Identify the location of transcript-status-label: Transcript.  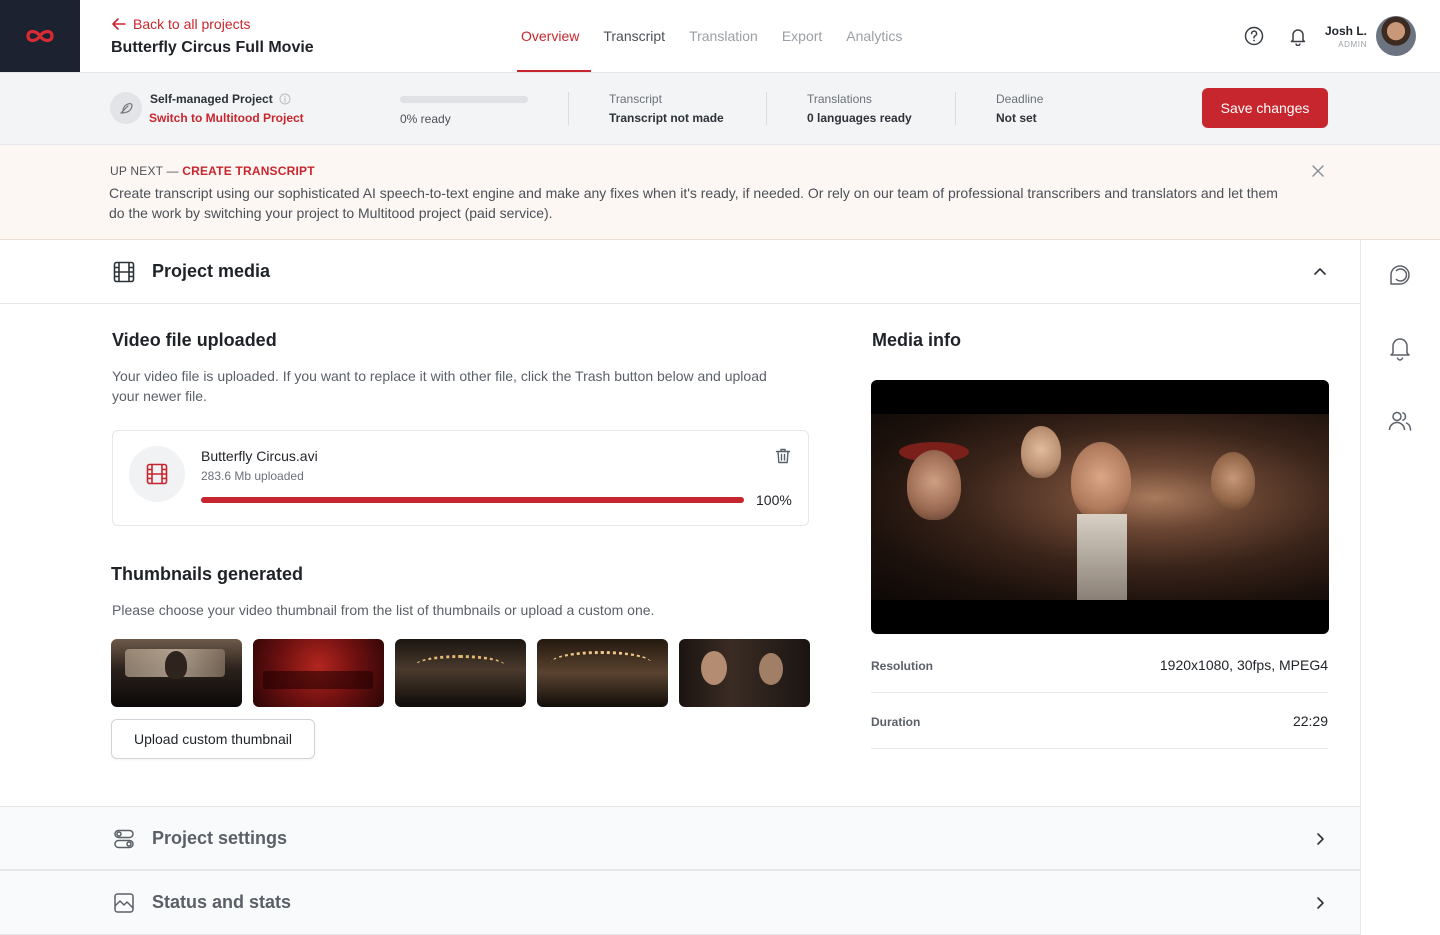
(635, 99).